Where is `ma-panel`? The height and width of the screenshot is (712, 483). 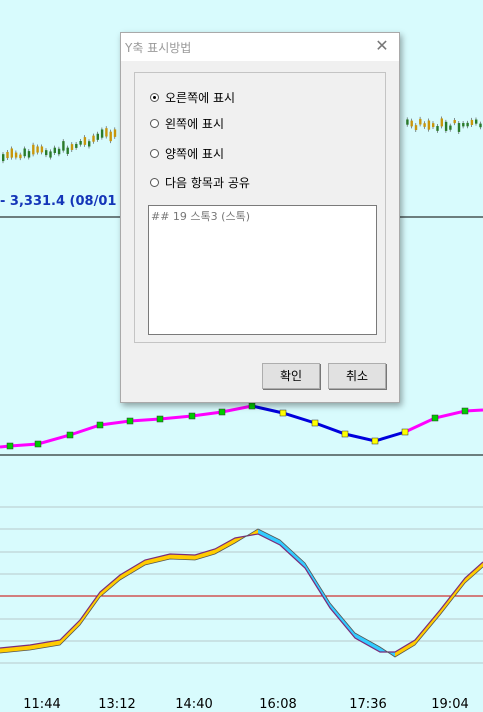 ma-panel is located at coordinates (241, 426).